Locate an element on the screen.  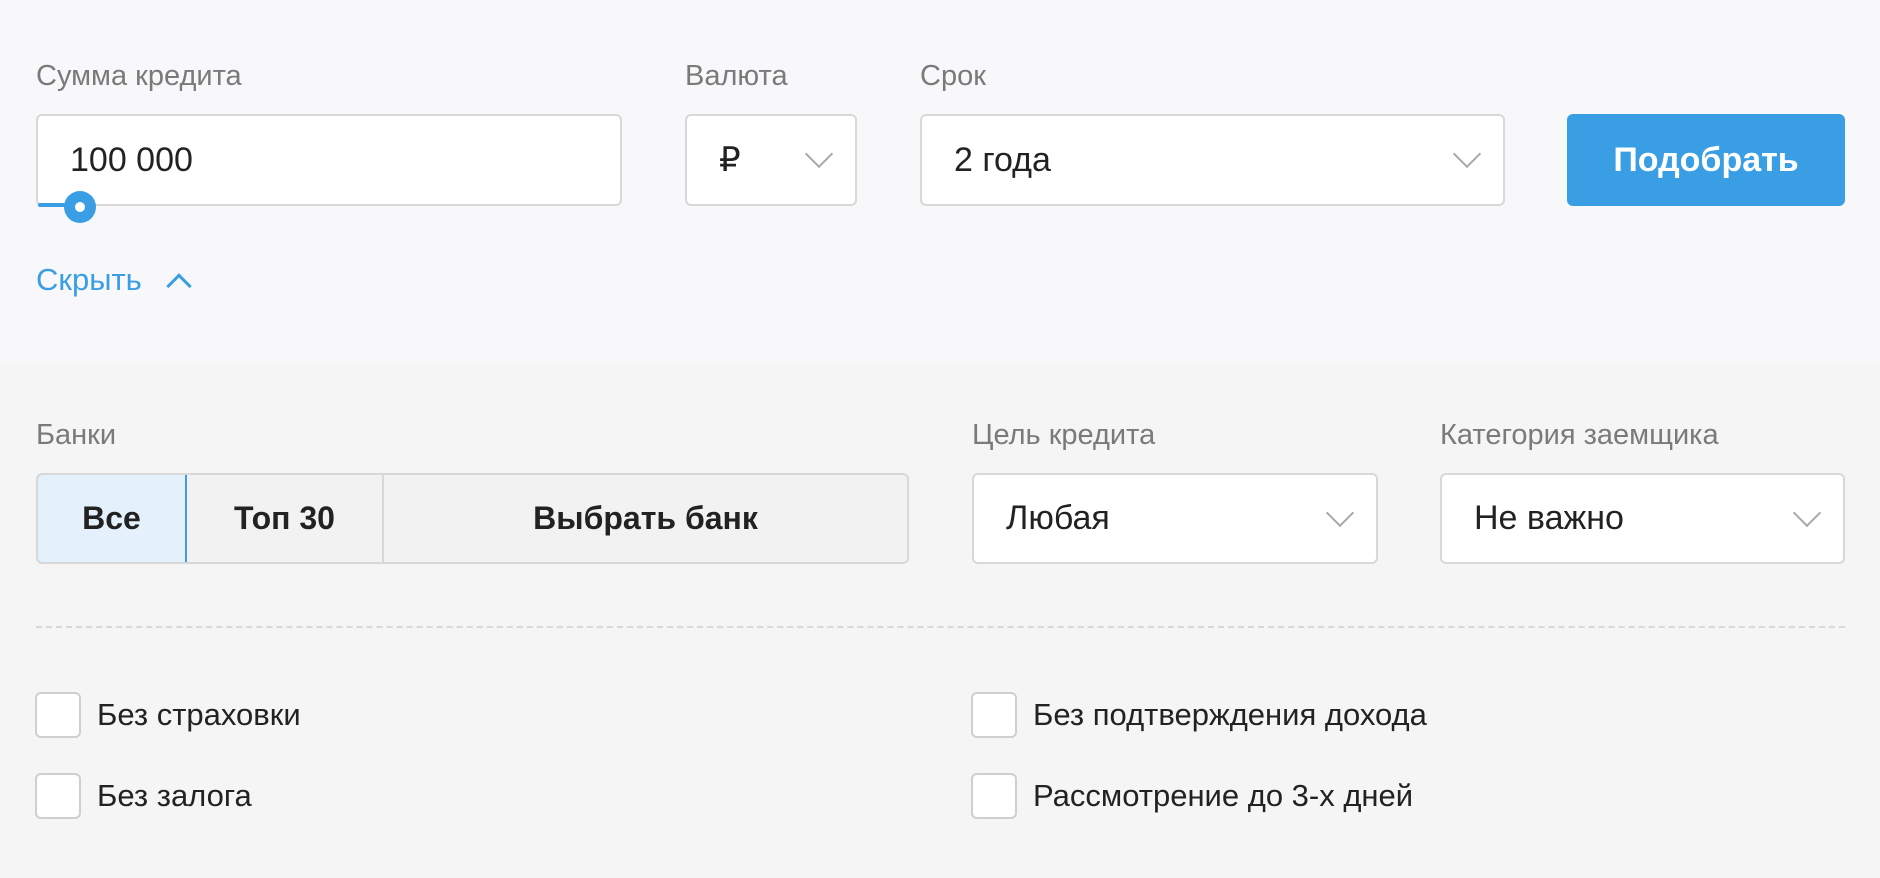
hide-filters-label: Скрыть is located at coordinates (89, 279).